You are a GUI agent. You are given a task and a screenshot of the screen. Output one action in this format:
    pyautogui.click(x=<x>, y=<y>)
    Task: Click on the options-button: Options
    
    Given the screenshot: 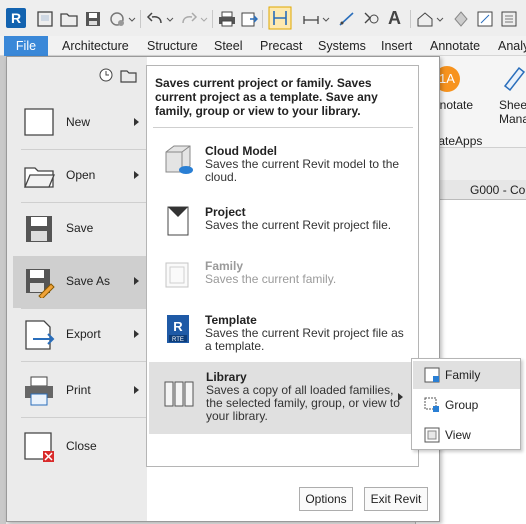 What is the action you would take?
    pyautogui.click(x=326, y=499)
    